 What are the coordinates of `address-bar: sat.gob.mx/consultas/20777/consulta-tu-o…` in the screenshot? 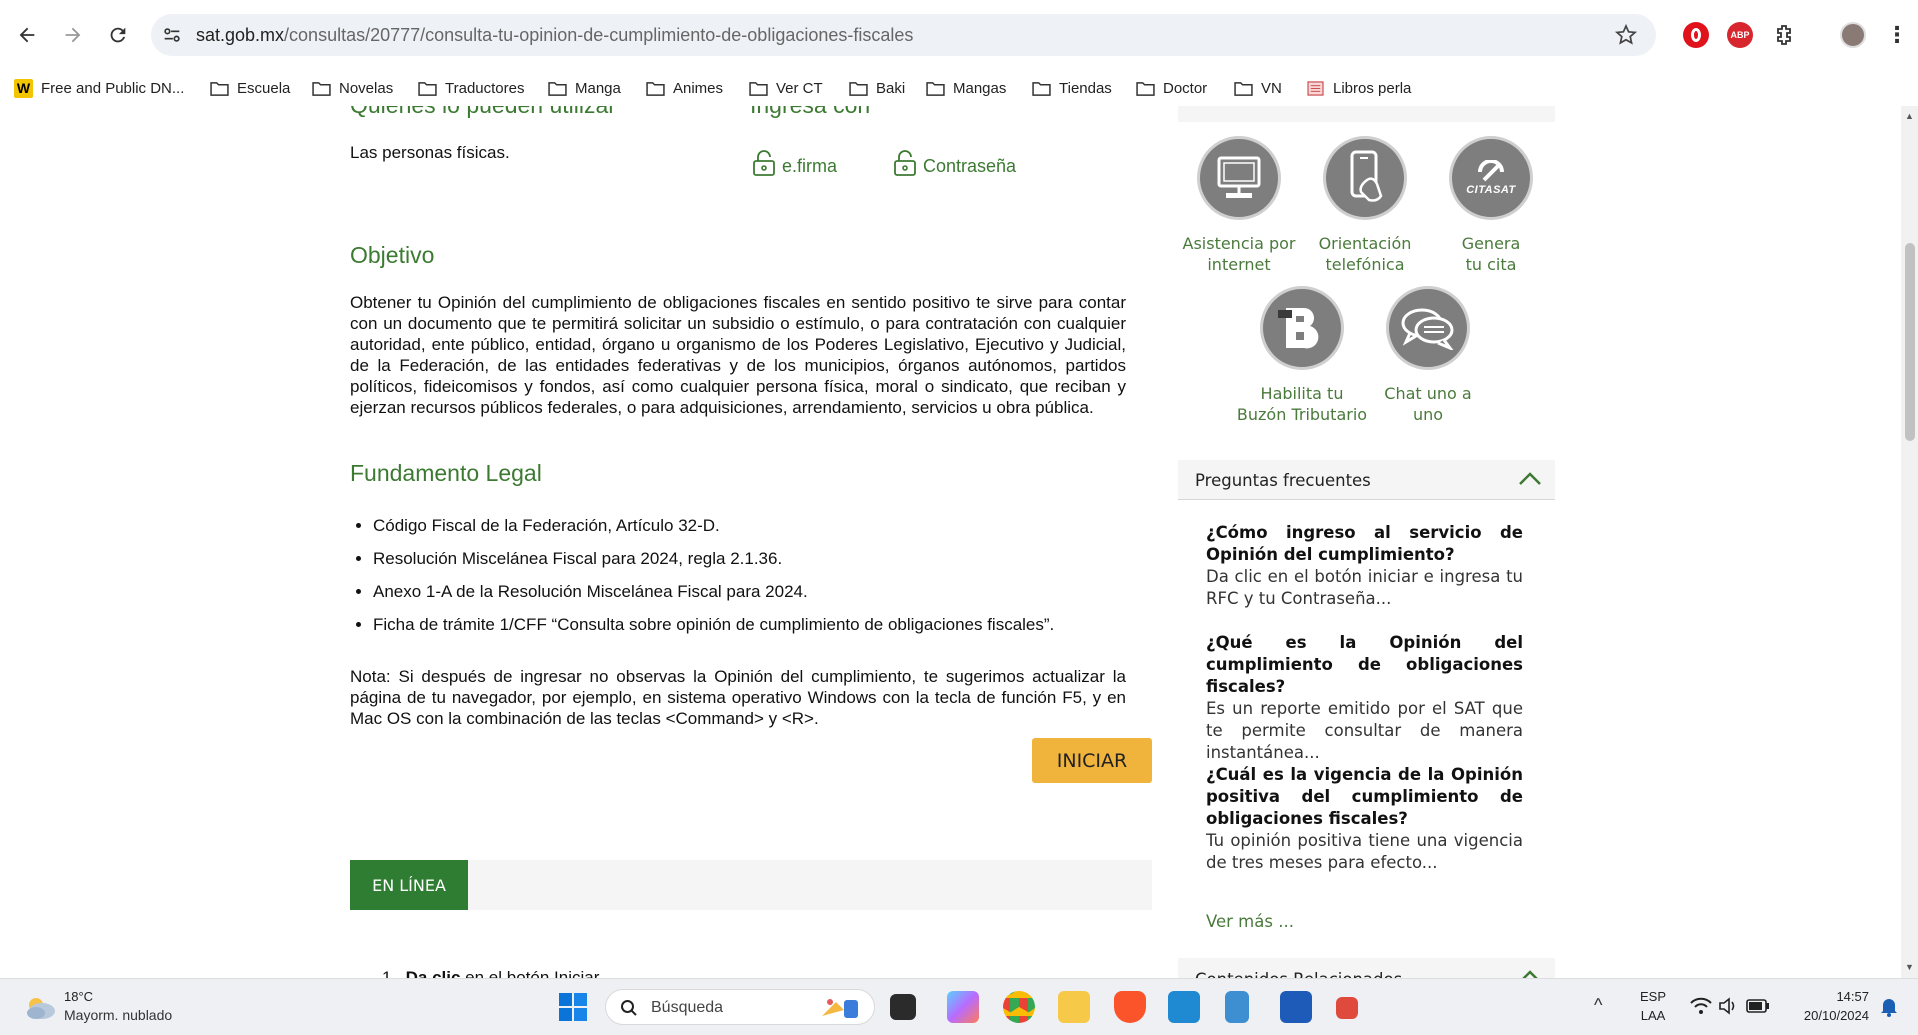 It's located at (903, 35).